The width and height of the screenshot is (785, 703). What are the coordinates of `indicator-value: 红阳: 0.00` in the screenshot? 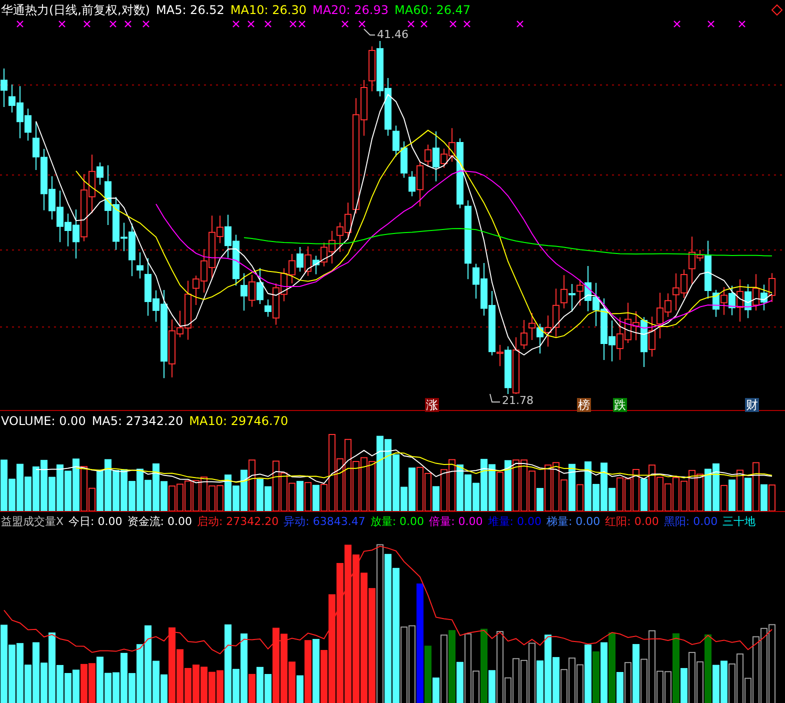 It's located at (632, 522).